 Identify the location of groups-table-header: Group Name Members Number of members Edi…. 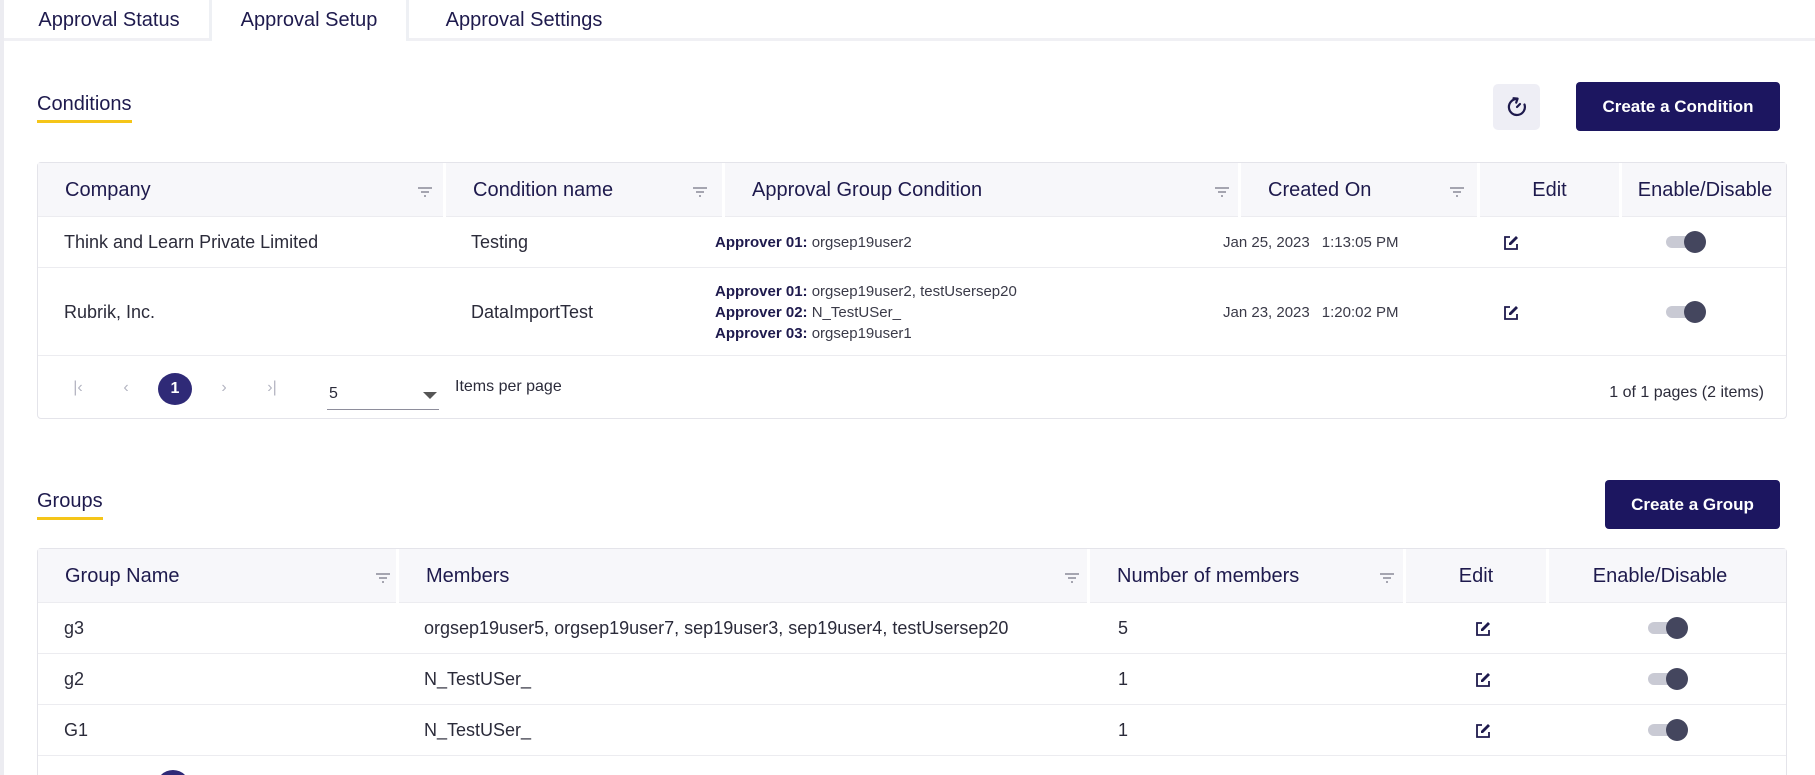
(912, 576).